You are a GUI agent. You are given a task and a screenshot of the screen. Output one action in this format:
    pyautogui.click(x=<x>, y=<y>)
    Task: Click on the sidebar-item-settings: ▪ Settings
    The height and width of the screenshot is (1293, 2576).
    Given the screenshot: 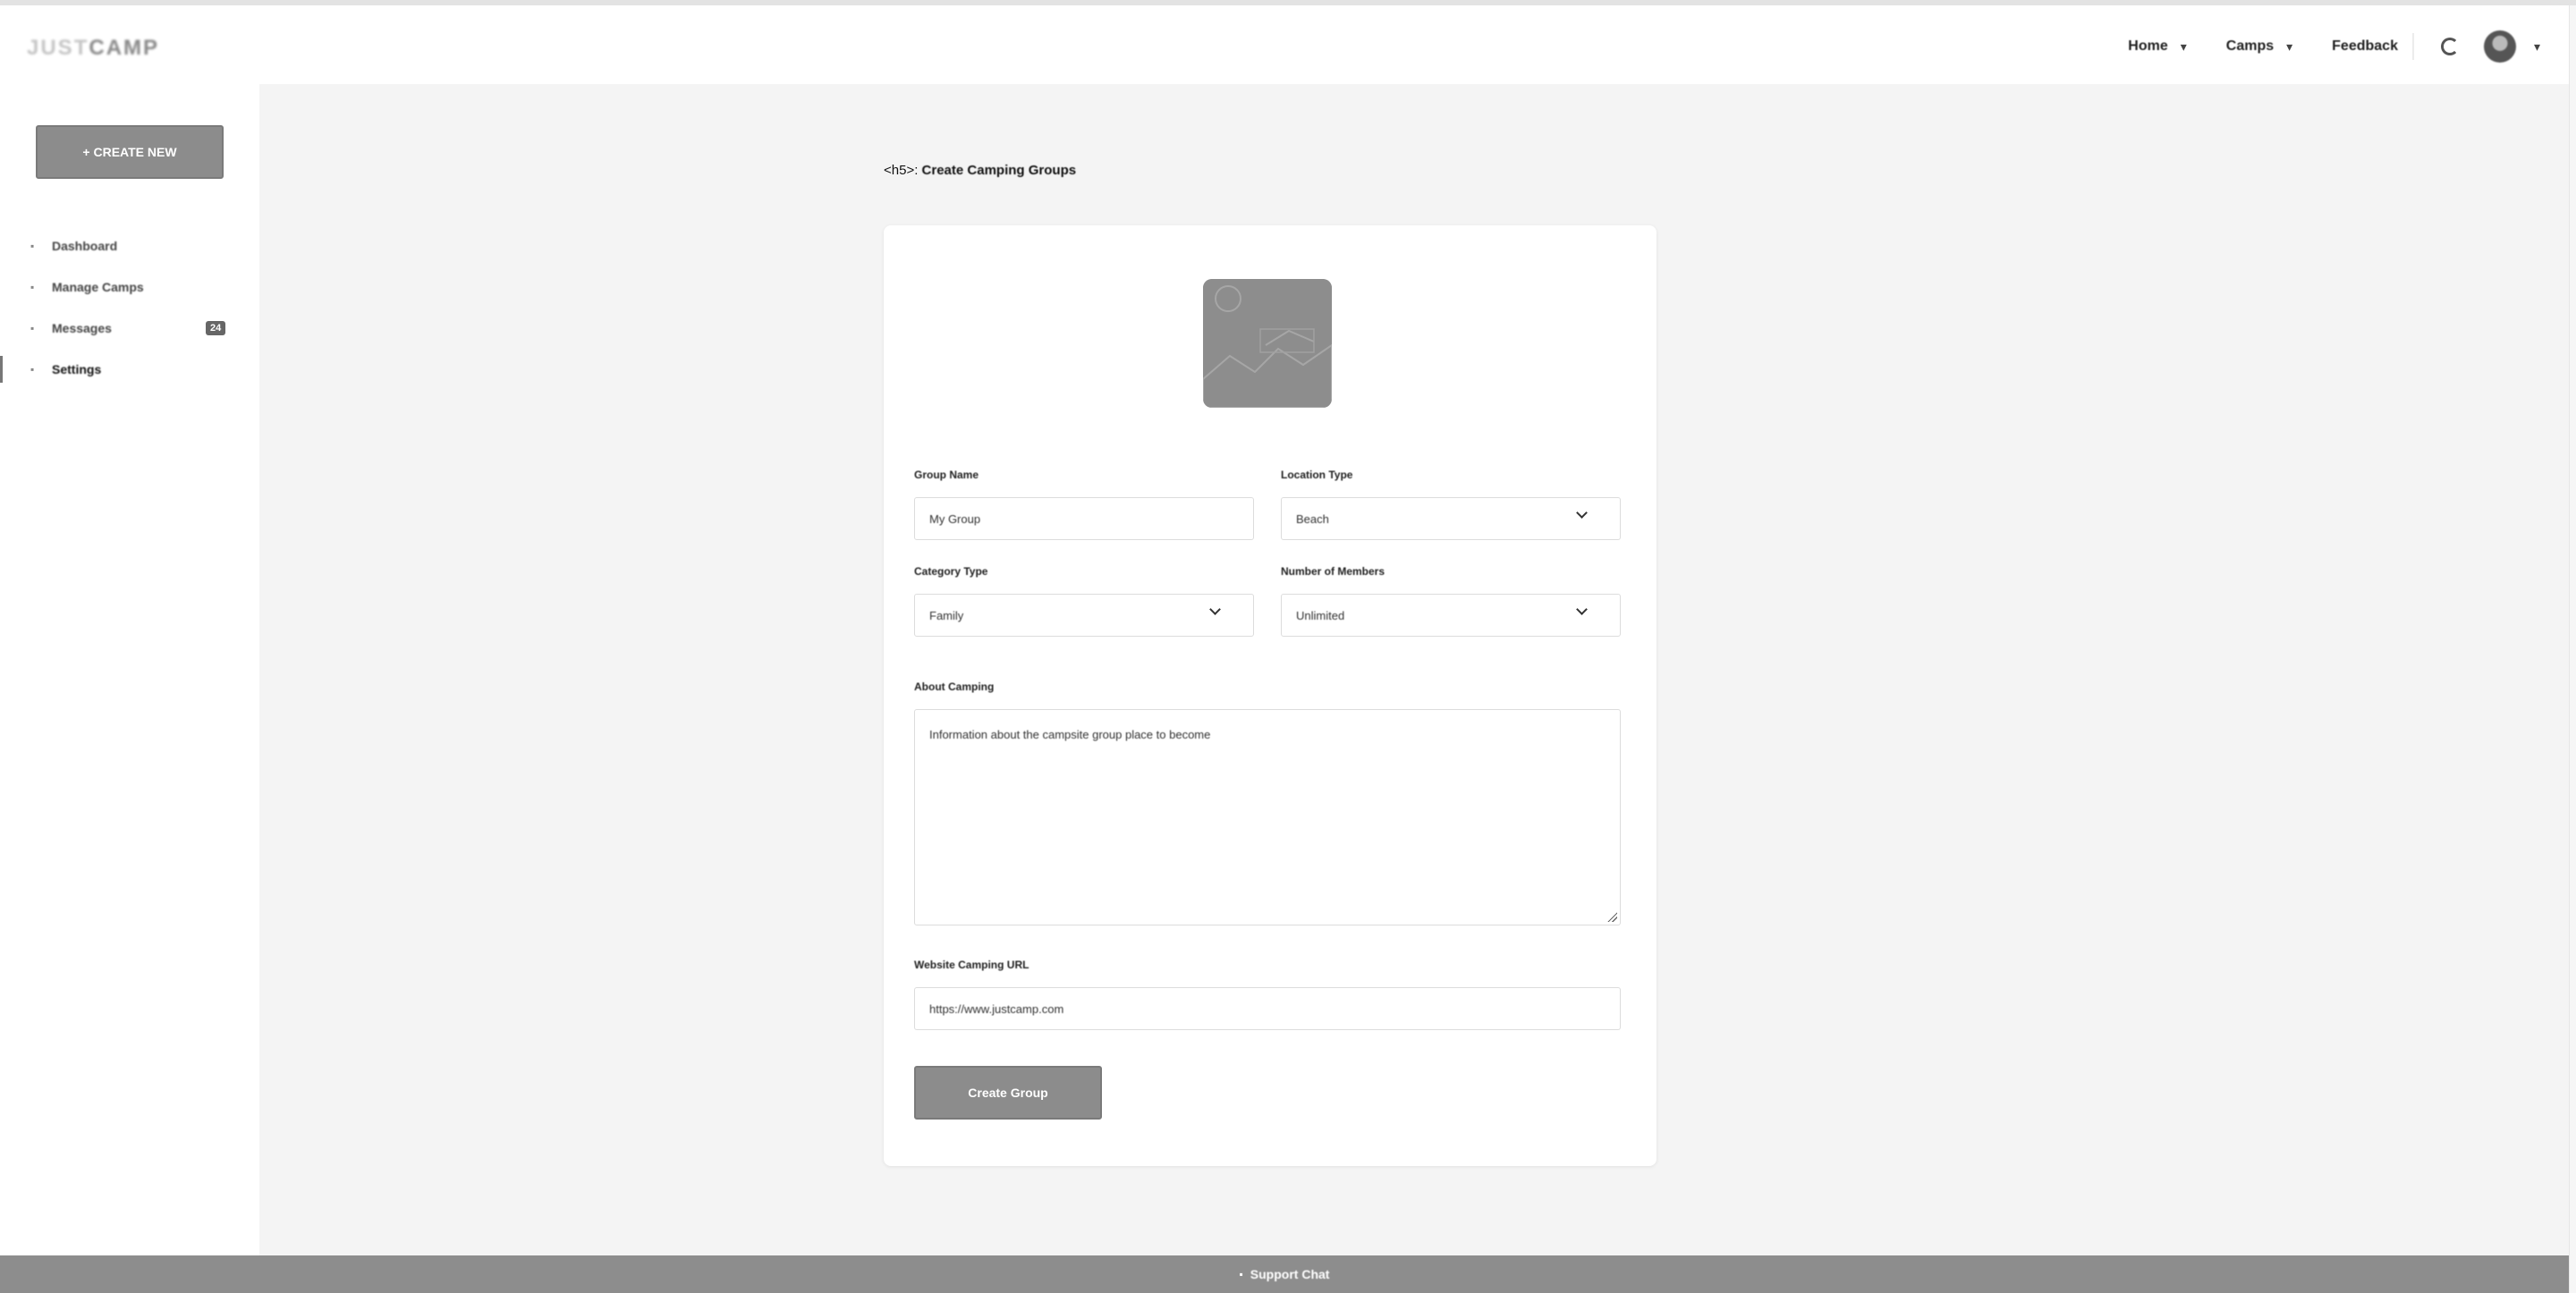 What is the action you would take?
    pyautogui.click(x=129, y=370)
    